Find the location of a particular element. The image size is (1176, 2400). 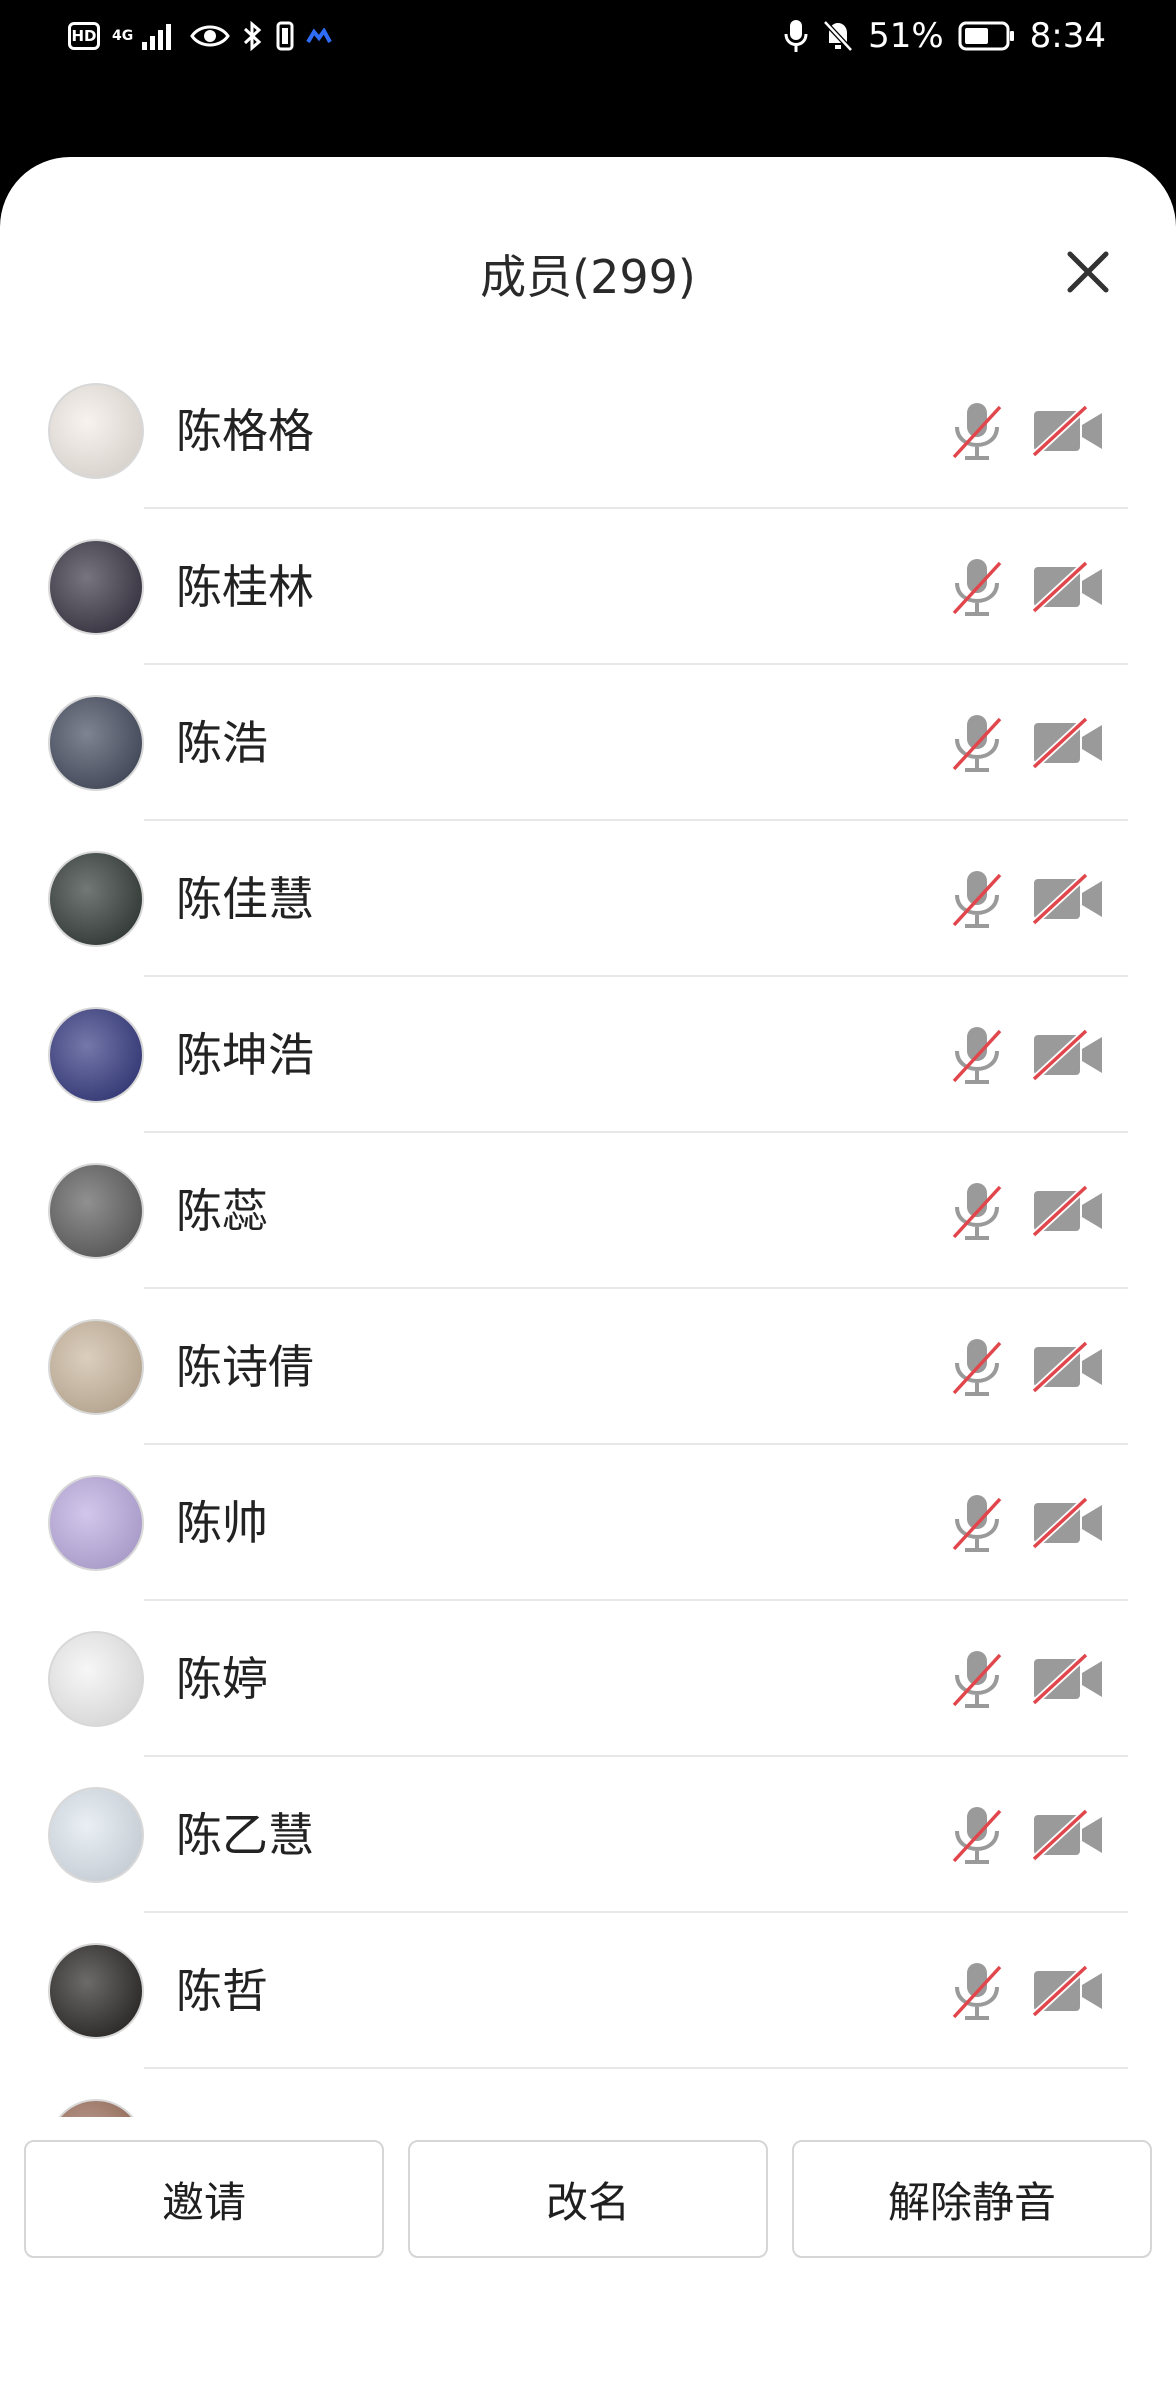

rename-button: 改名 is located at coordinates (588, 2199).